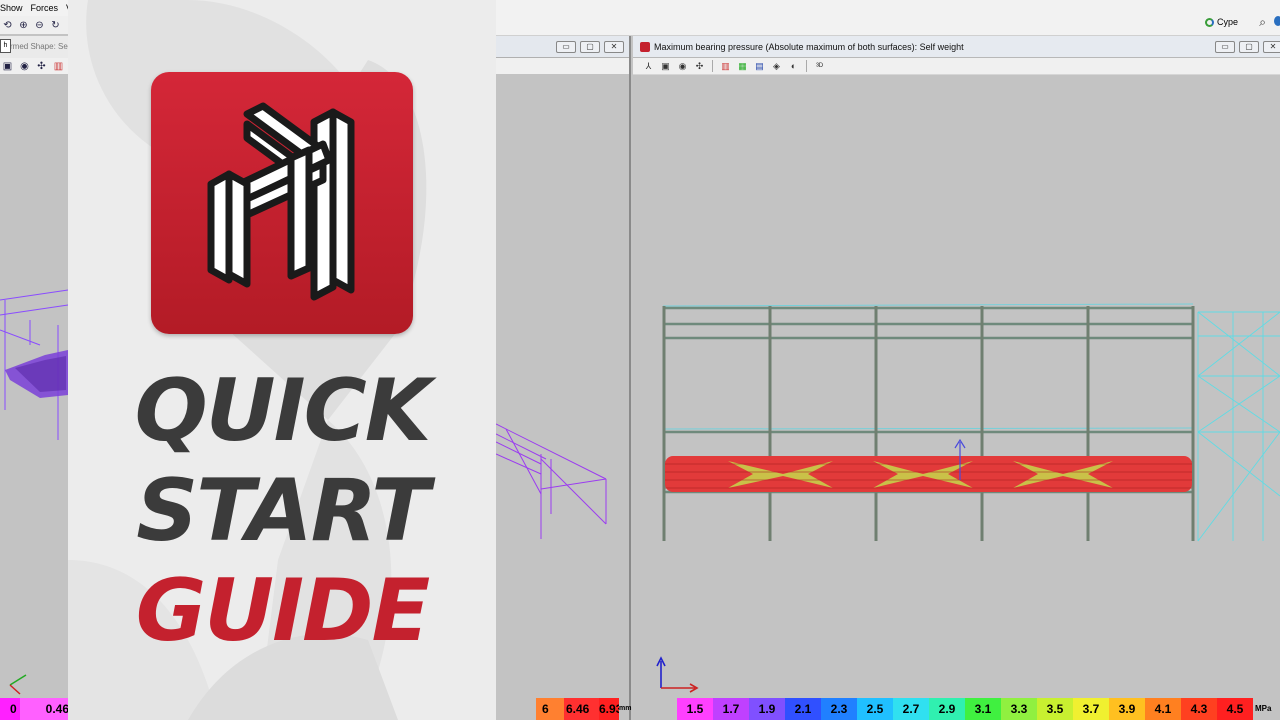 This screenshot has width=1280, height=720. I want to click on cube-icon: ▣, so click(665, 66).